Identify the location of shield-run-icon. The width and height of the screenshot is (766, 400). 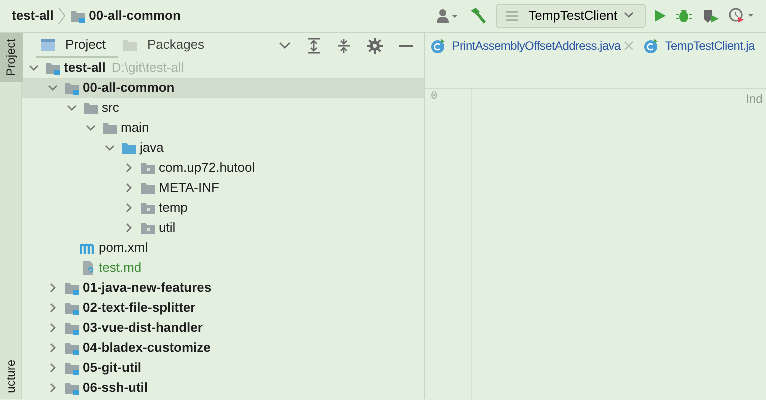
(711, 16).